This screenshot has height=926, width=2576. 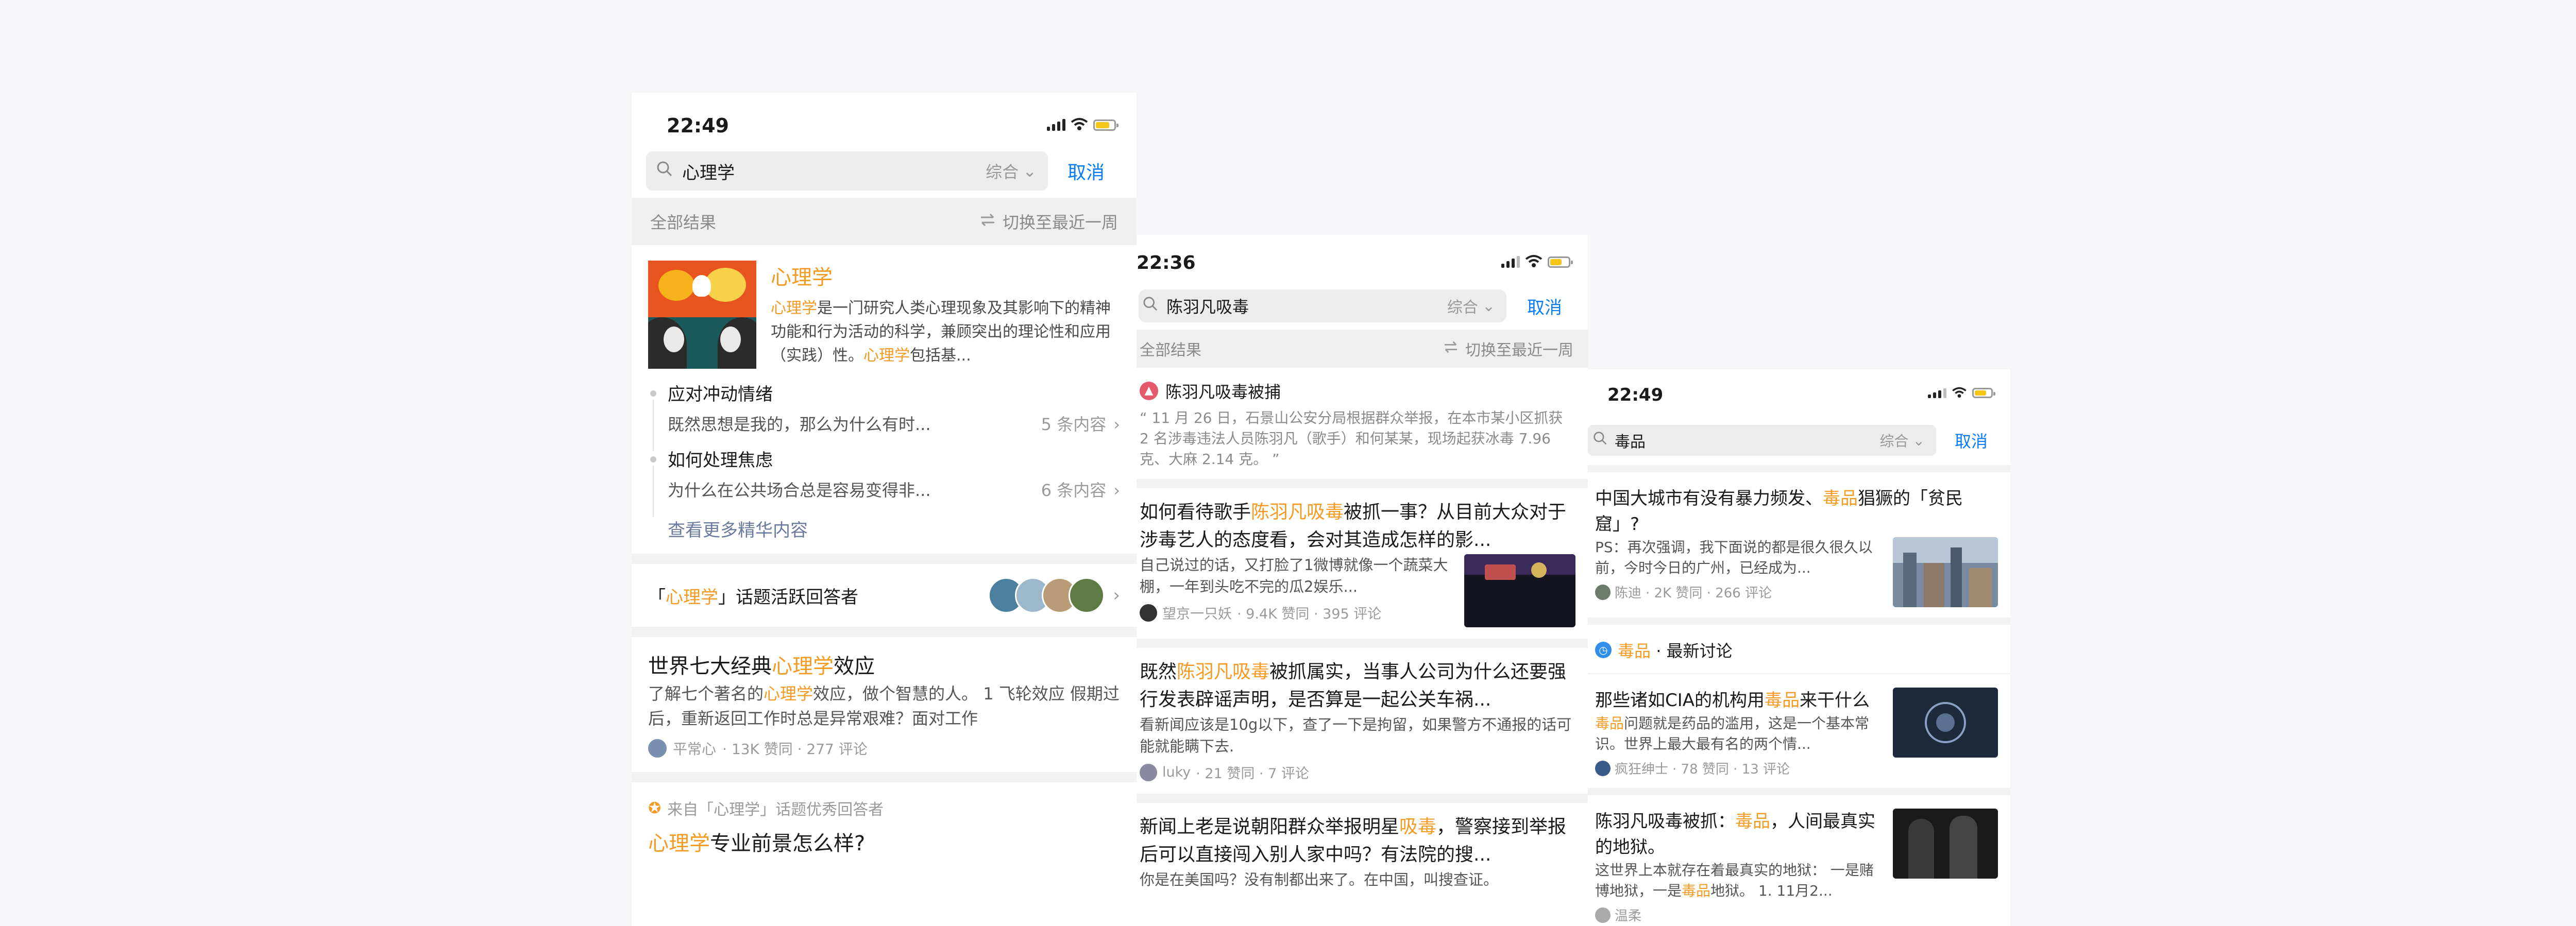 I want to click on filter-label: 综合, so click(x=1462, y=308).